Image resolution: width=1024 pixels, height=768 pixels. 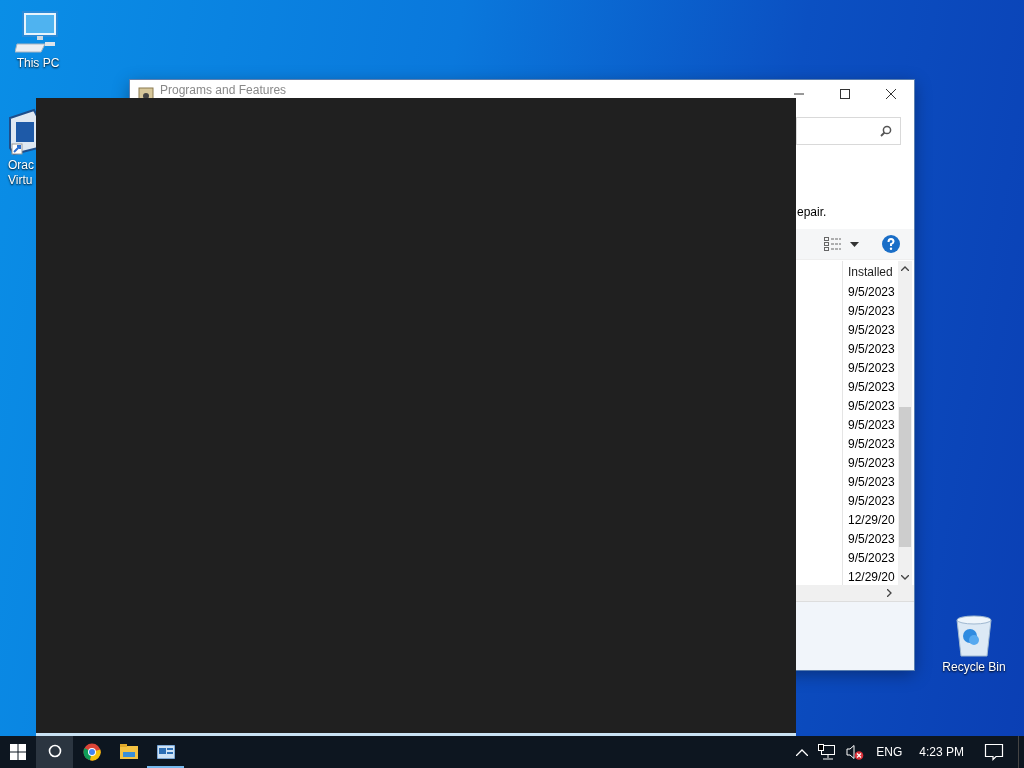 I want to click on icon-label: Virtu, so click(x=20, y=180).